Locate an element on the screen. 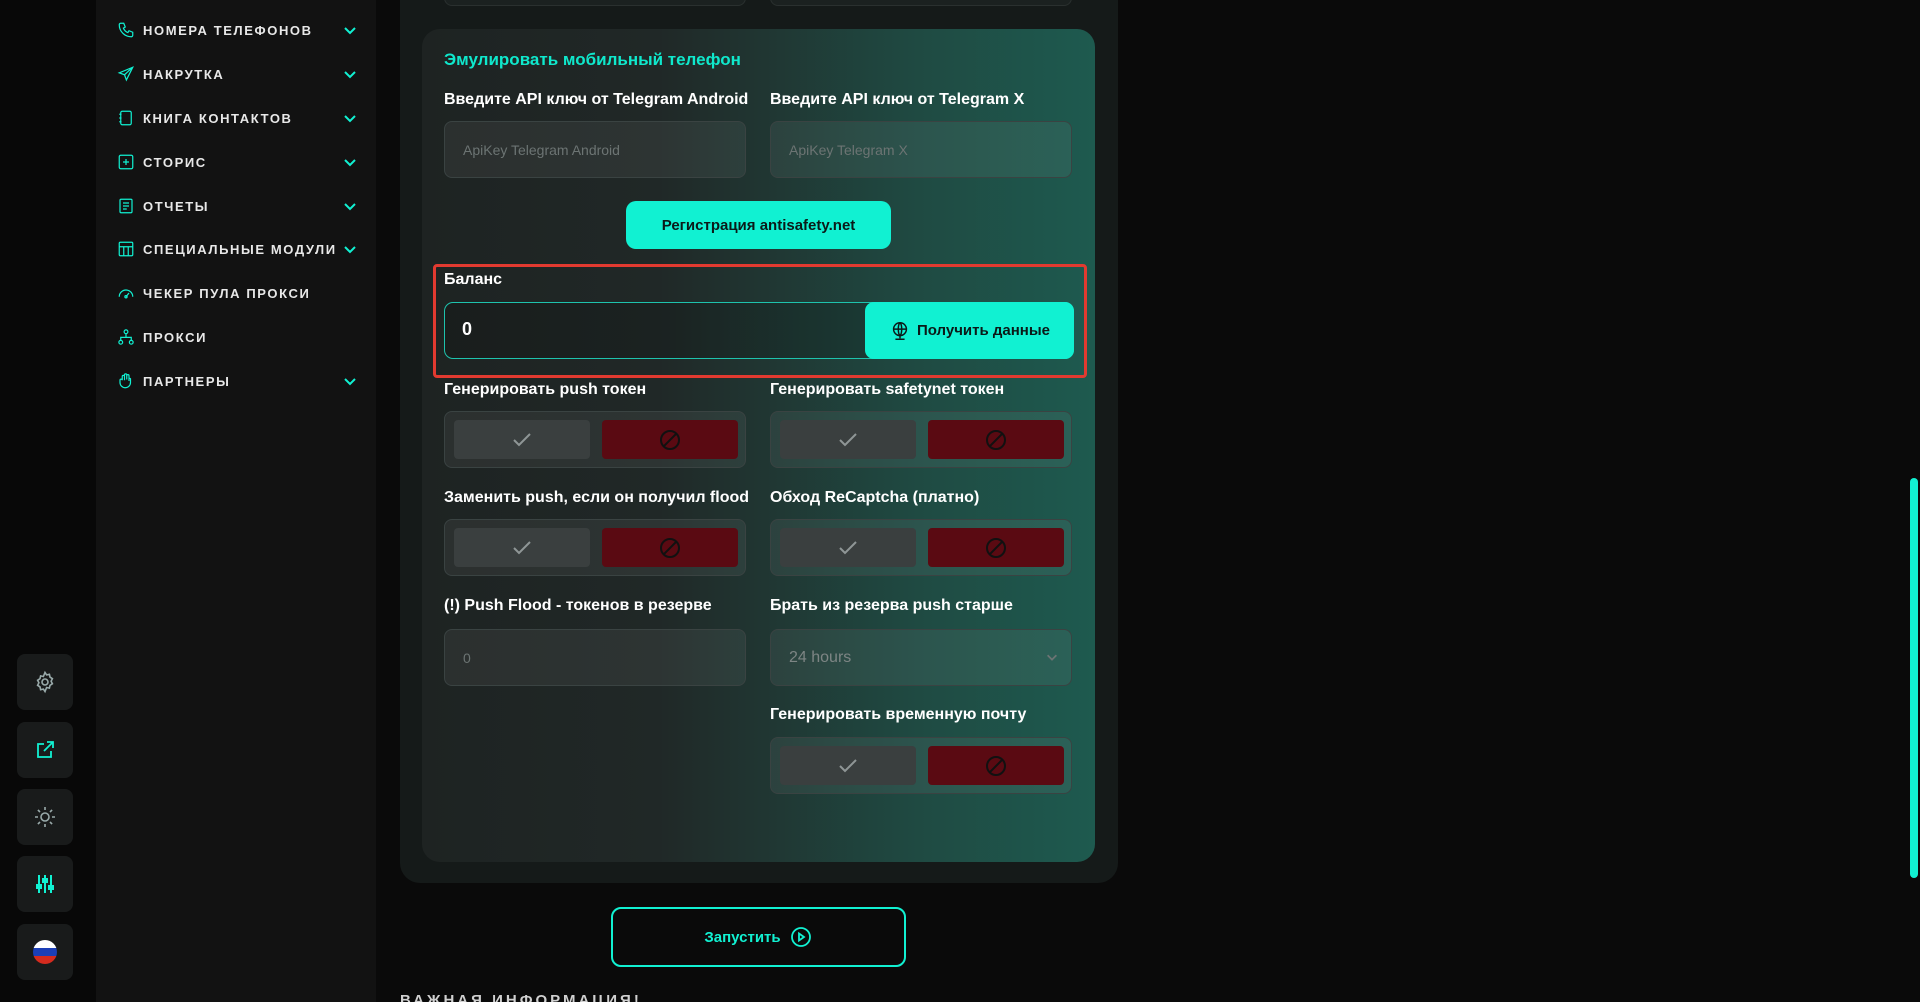 This screenshot has width=1920, height=1002. play-circle-icon is located at coordinates (800, 937).